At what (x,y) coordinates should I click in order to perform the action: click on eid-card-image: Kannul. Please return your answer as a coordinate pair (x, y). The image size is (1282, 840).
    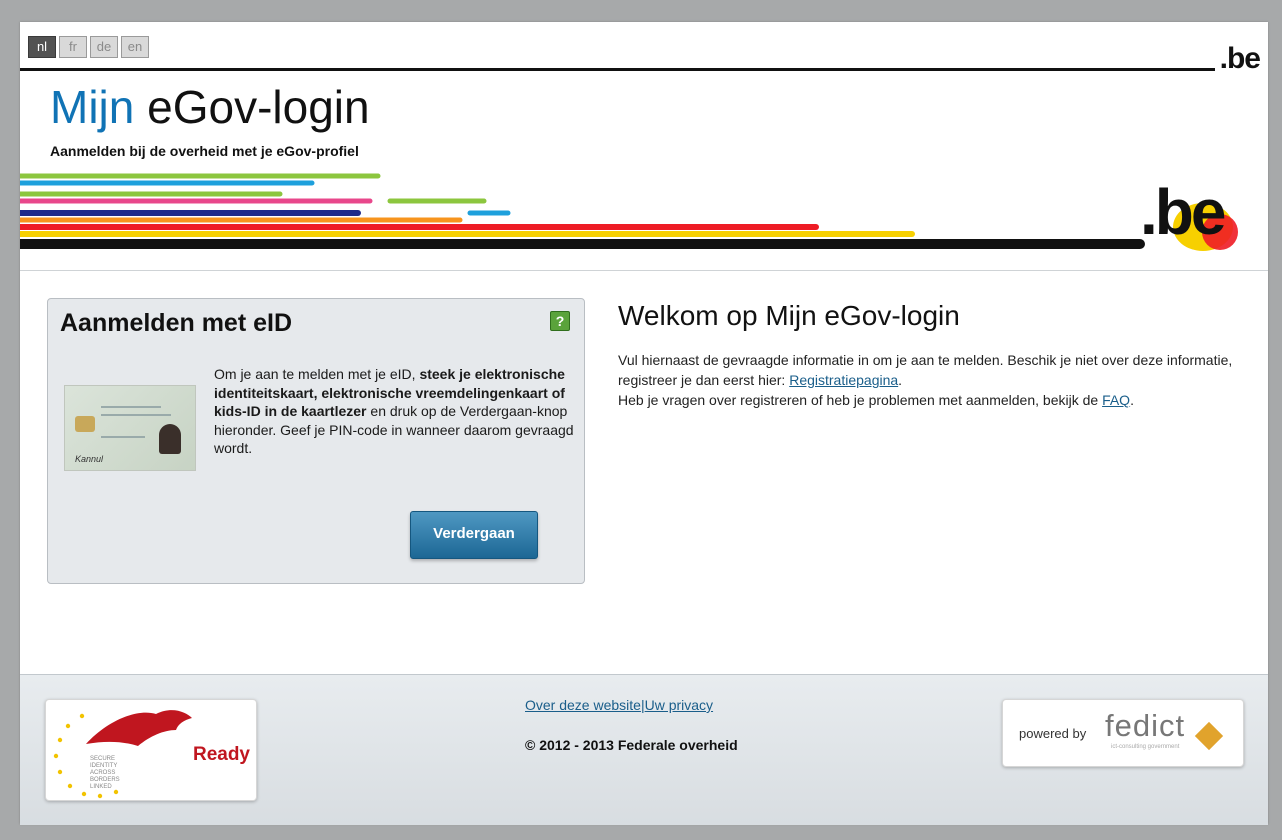
    Looking at the image, I should click on (130, 428).